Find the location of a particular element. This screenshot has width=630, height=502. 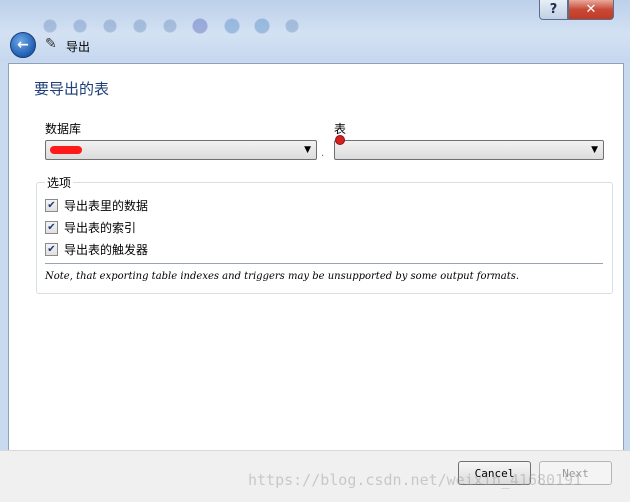

wand-icon: ✎ is located at coordinates (51, 44).